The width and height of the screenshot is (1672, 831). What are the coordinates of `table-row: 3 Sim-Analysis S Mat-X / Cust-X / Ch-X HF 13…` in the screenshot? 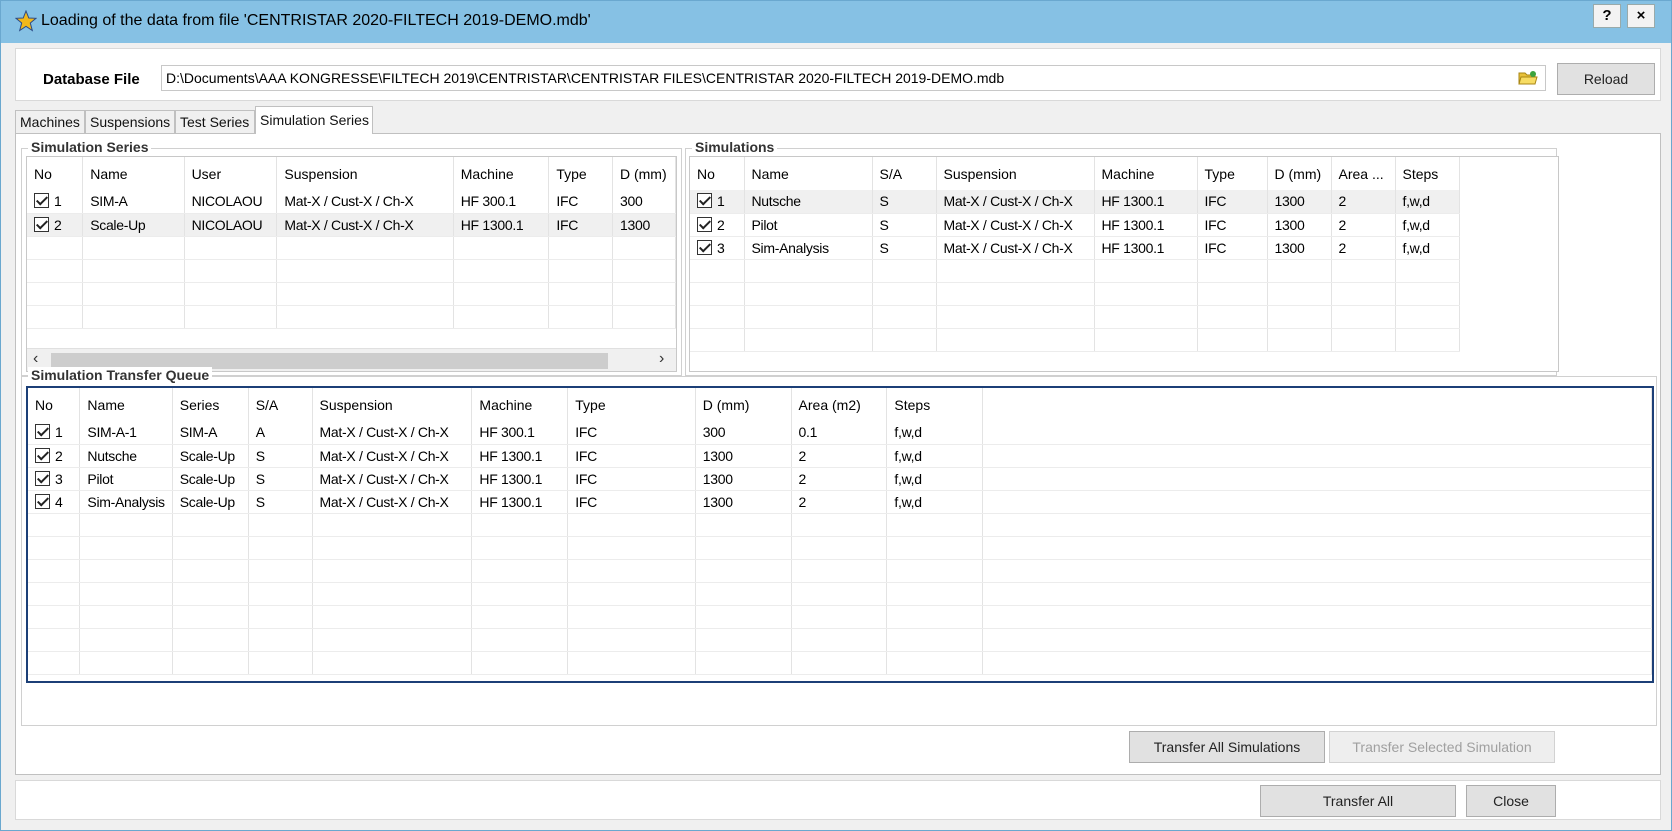 It's located at (1075, 248).